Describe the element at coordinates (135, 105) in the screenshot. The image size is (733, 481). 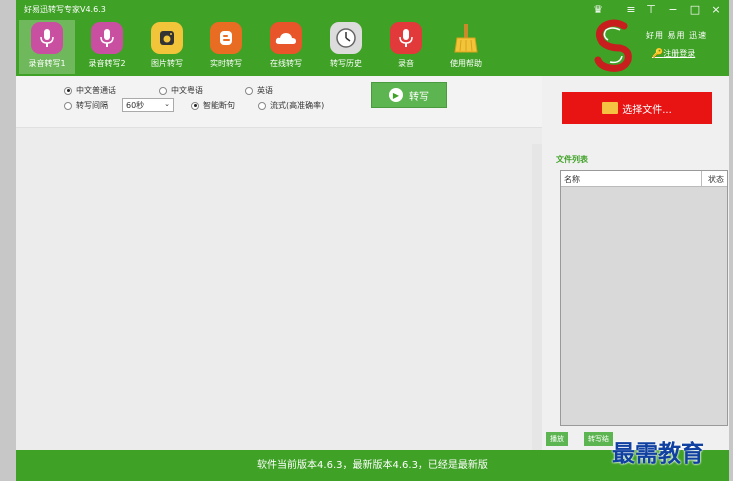
I see `interval-value: 60秒` at that location.